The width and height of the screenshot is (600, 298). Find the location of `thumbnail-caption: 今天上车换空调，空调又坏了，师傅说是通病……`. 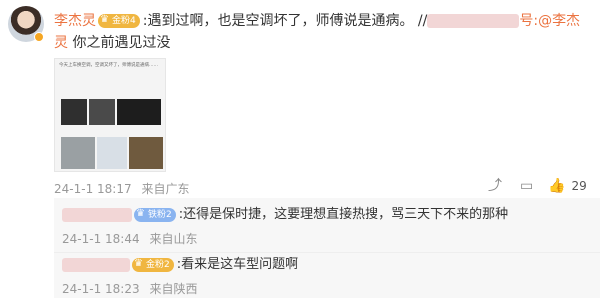

thumbnail-caption: 今天上车换空调，空调又坏了，师傅说是通病…… is located at coordinates (108, 65).